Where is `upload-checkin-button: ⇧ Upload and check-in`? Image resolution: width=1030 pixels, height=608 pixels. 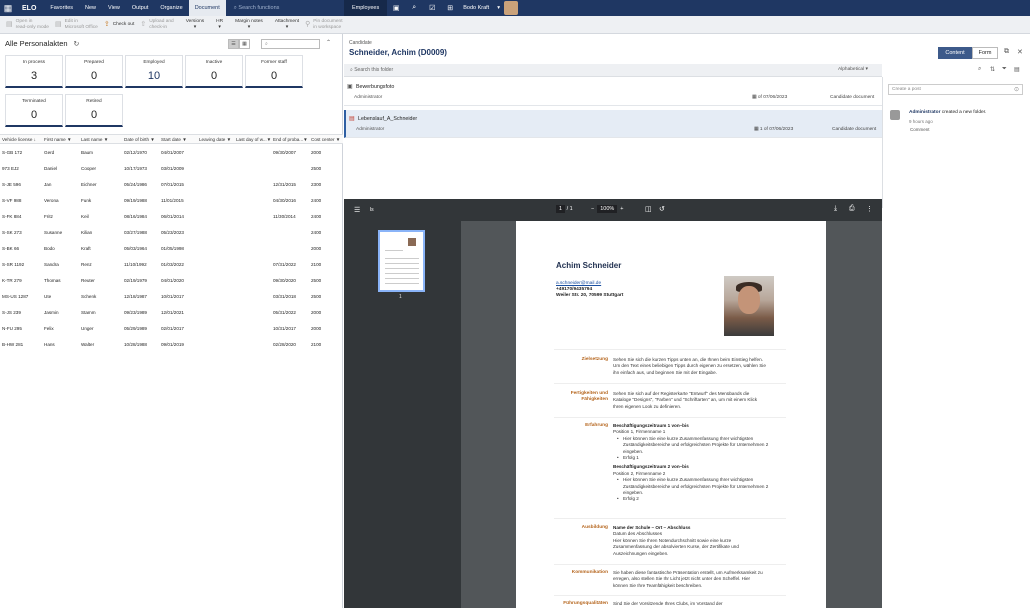 upload-checkin-button: ⇧ Upload and check-in is located at coordinates (156, 24).